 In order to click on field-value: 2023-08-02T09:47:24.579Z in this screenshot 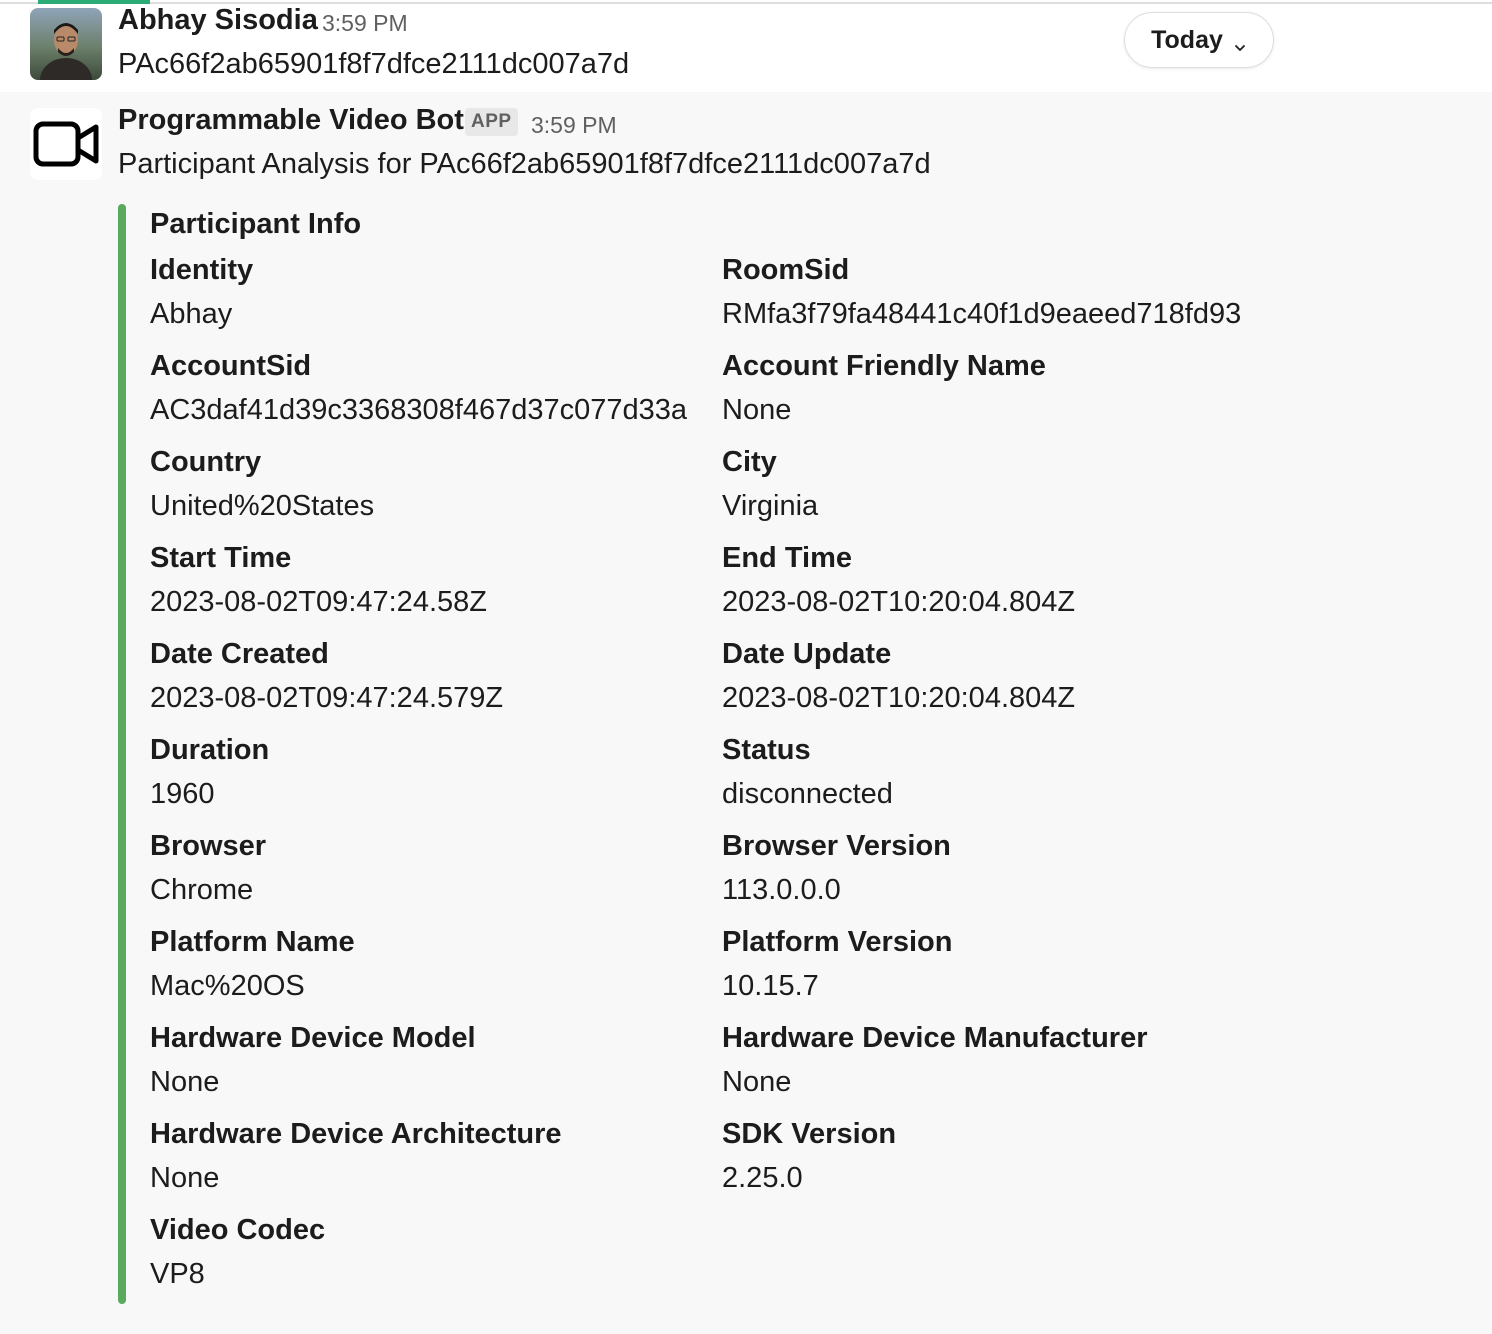, I will do `click(327, 698)`.